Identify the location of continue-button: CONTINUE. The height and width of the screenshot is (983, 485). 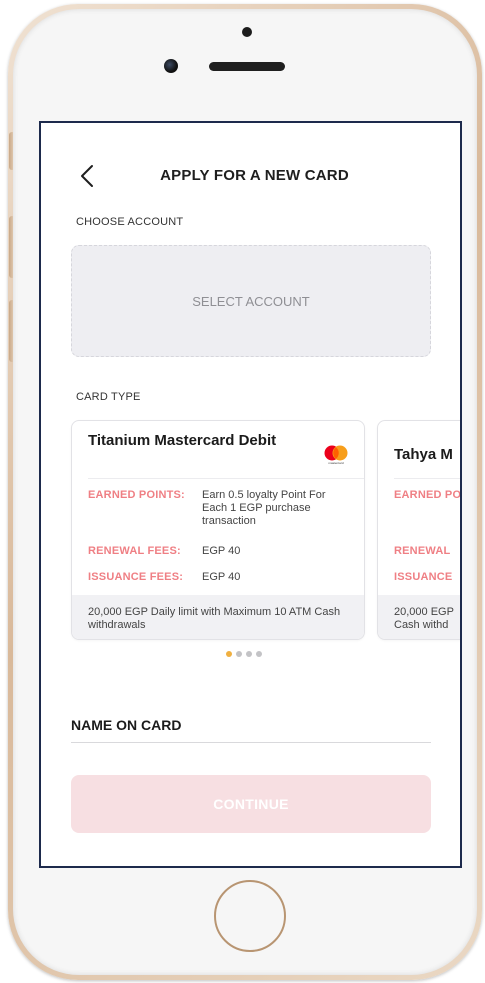
(251, 804).